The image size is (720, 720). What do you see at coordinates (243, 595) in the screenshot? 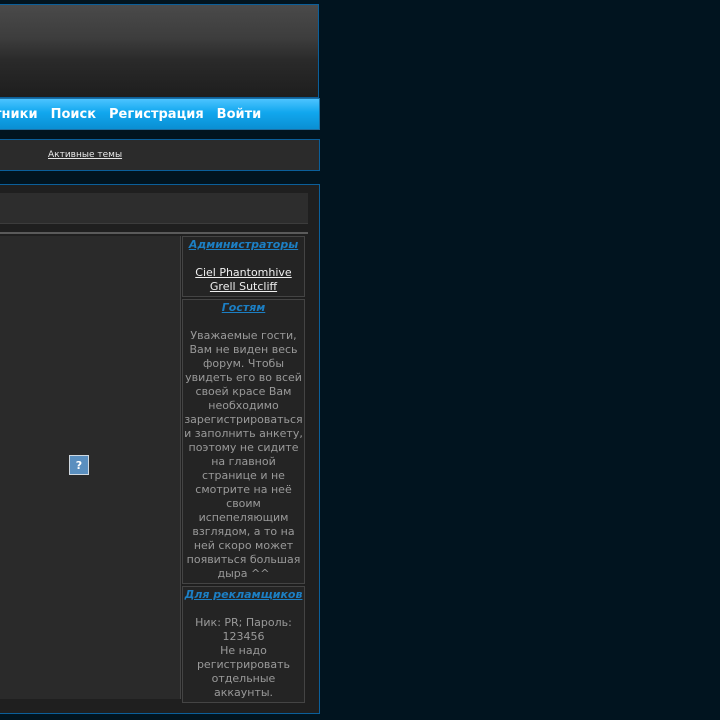
I see `advertisers-title: Для рекламщиков` at bounding box center [243, 595].